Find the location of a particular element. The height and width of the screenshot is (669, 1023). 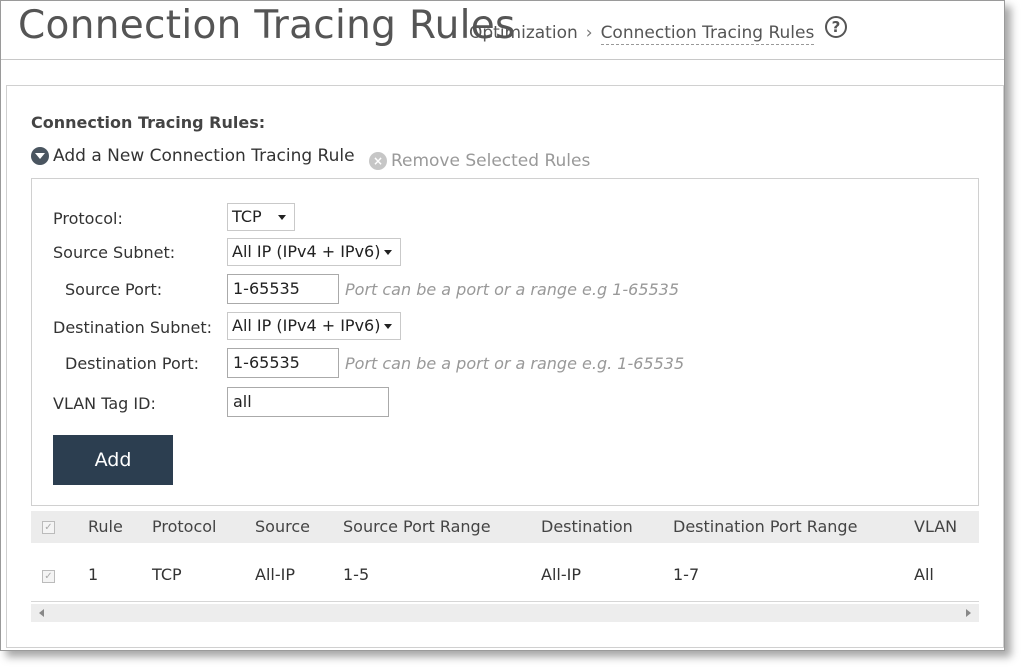

breadcrumb: Optimization › Connection Tracing Rules is located at coordinates (642, 34).